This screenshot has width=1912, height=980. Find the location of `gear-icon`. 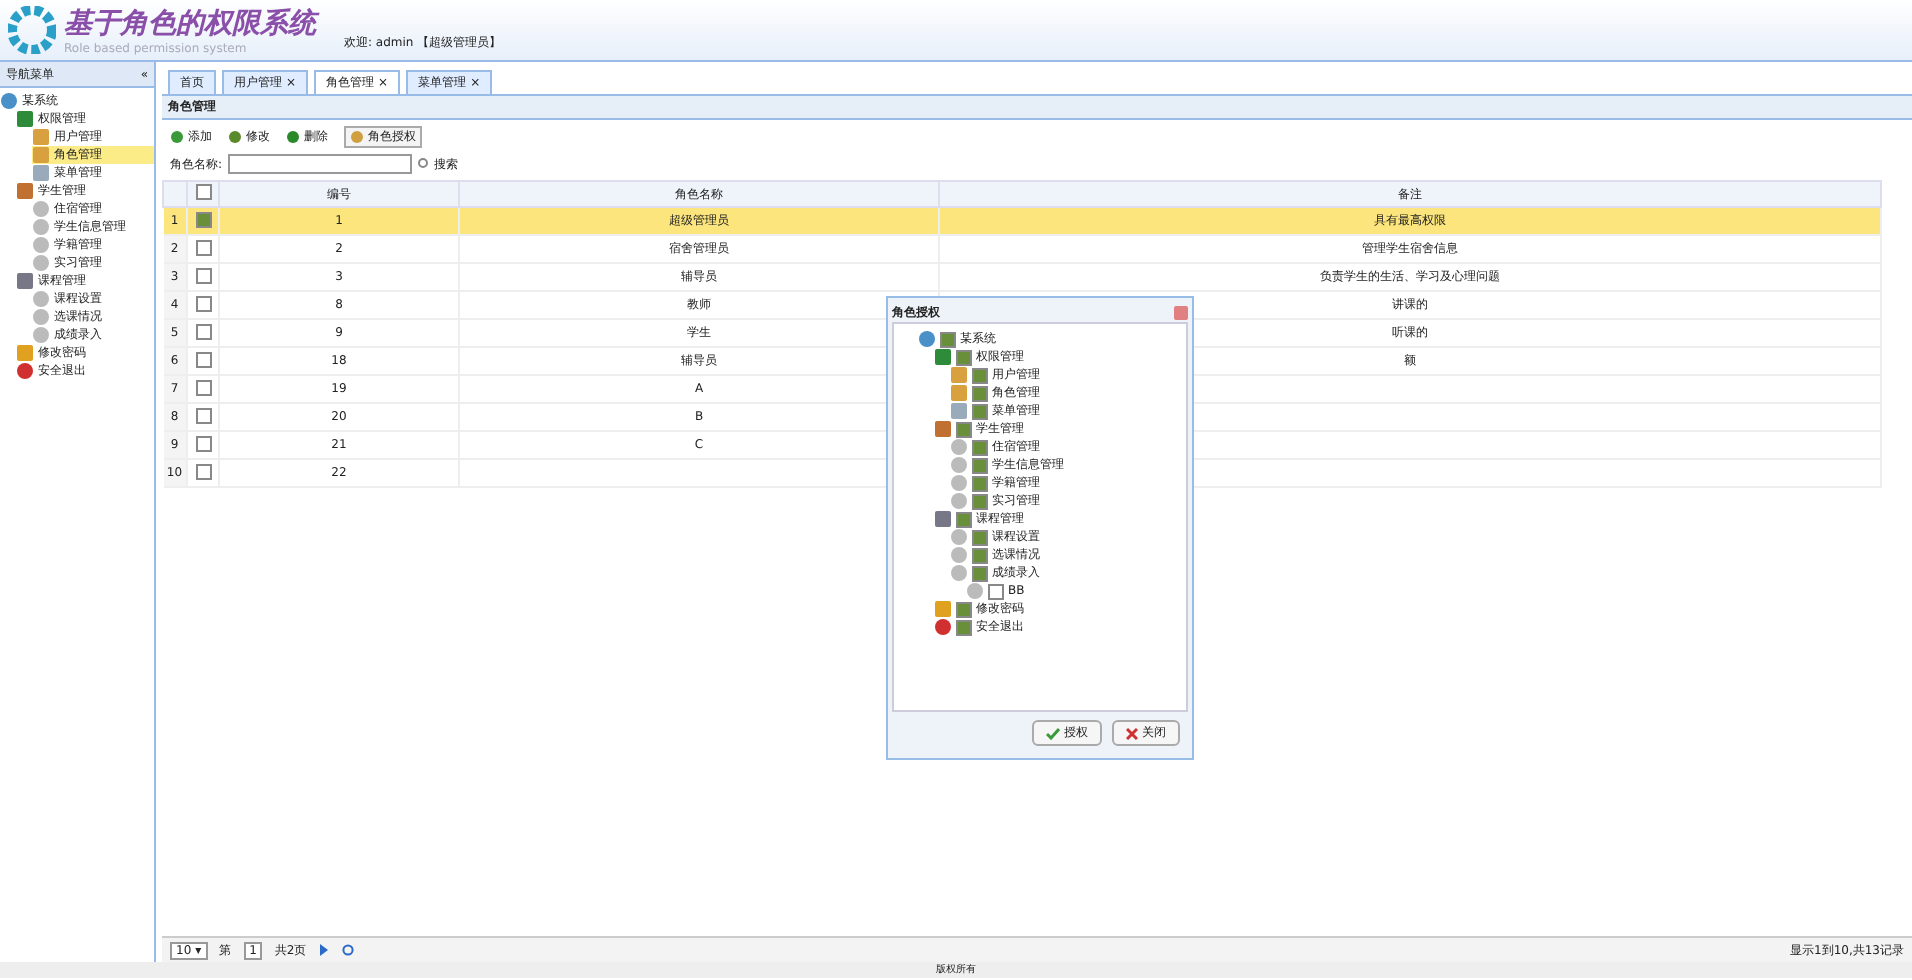

gear-icon is located at coordinates (32, 30).